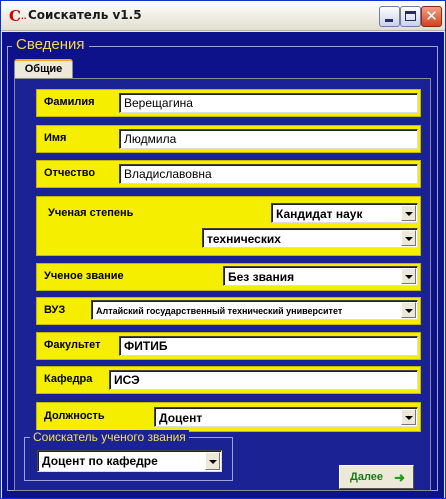 This screenshot has height=499, width=446. What do you see at coordinates (72, 345) in the screenshot?
I see `faculty-label: Факультет` at bounding box center [72, 345].